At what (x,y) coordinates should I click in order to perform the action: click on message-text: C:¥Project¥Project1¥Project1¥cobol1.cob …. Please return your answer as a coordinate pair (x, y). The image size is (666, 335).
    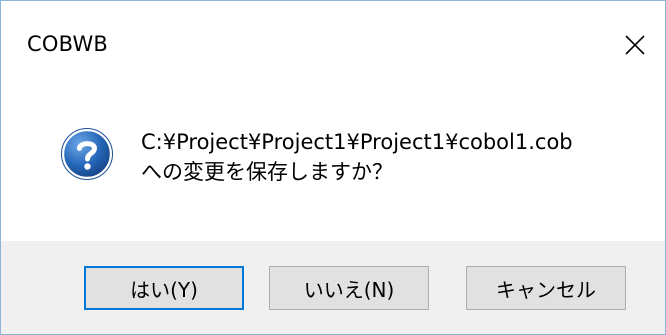
    Looking at the image, I should click on (357, 157).